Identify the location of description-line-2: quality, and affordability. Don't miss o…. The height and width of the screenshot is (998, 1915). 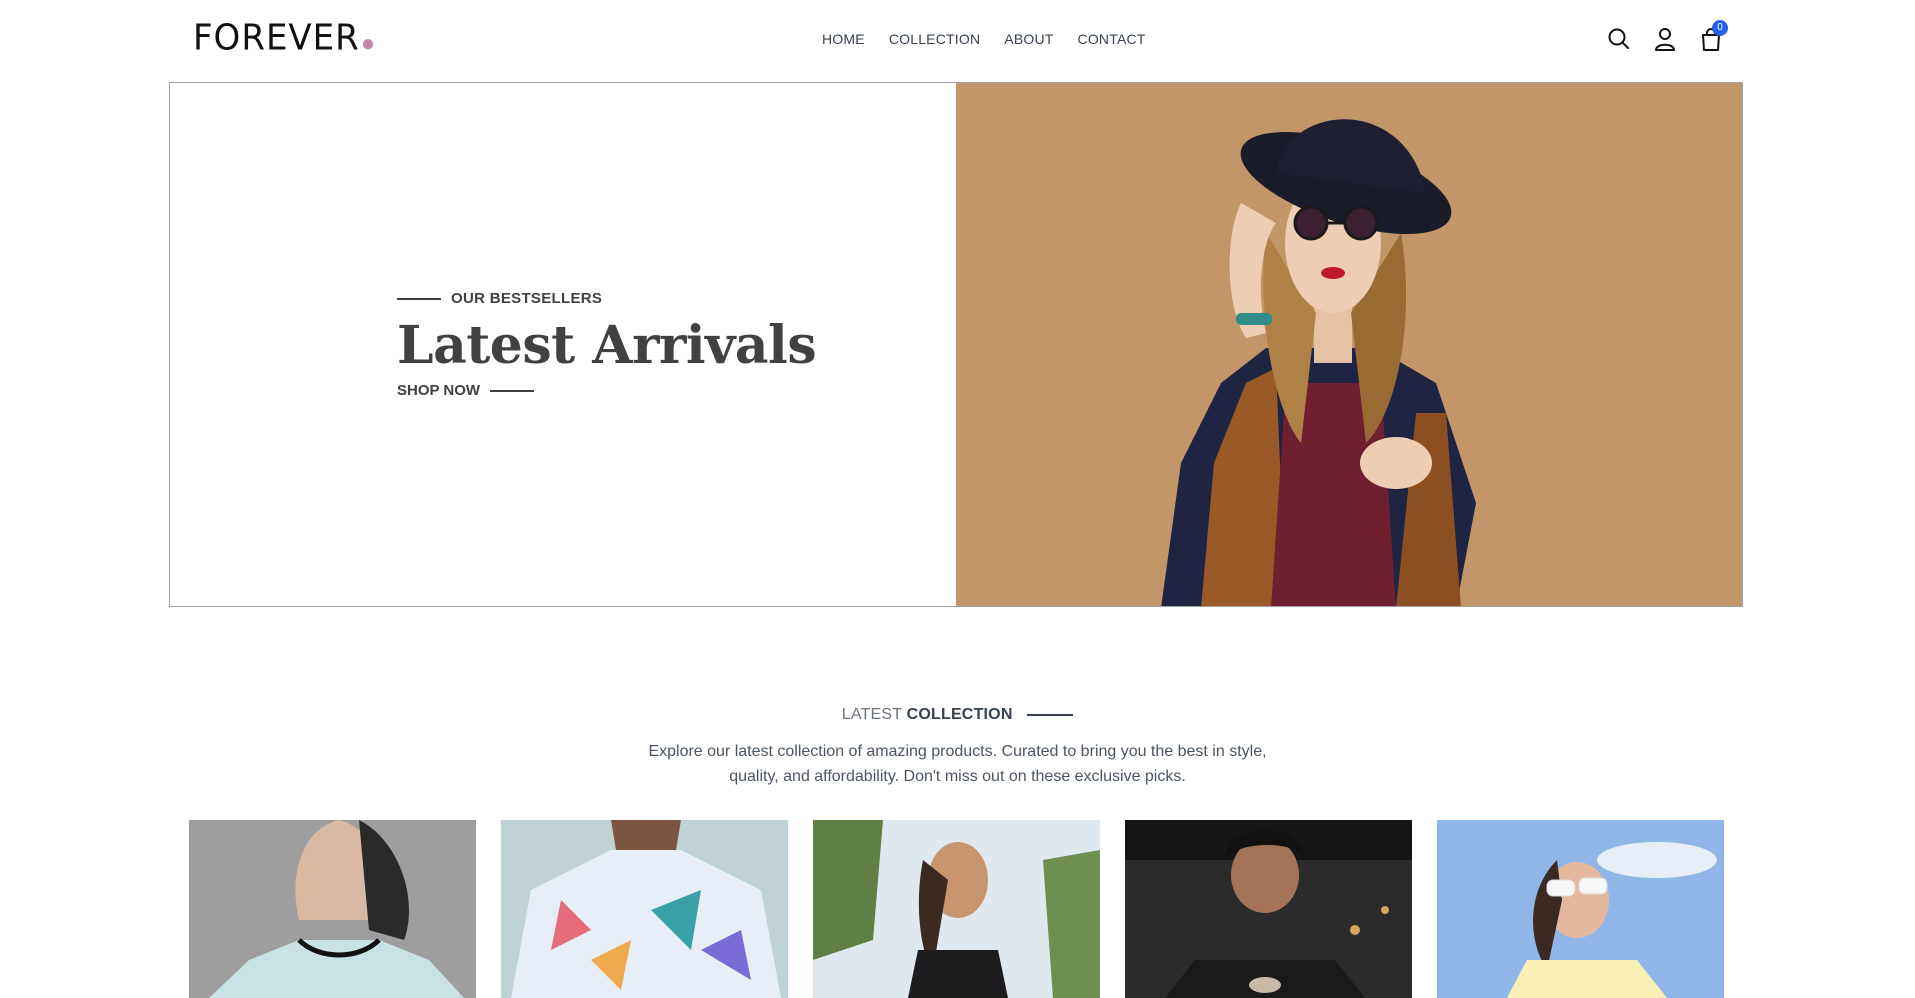
(957, 776).